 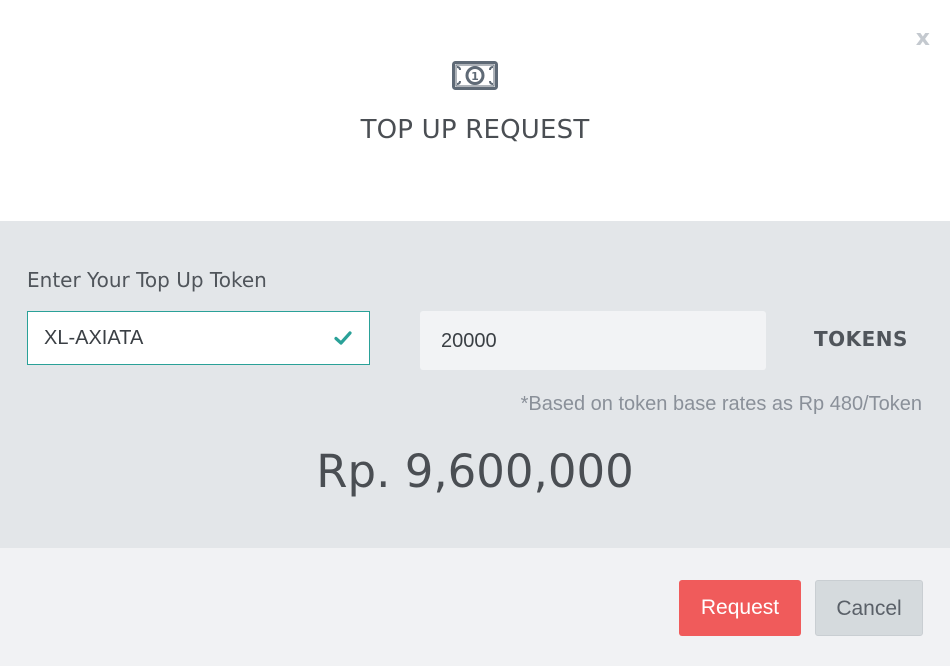 What do you see at coordinates (861, 339) in the screenshot?
I see `tokens-unit-label: TOKENS` at bounding box center [861, 339].